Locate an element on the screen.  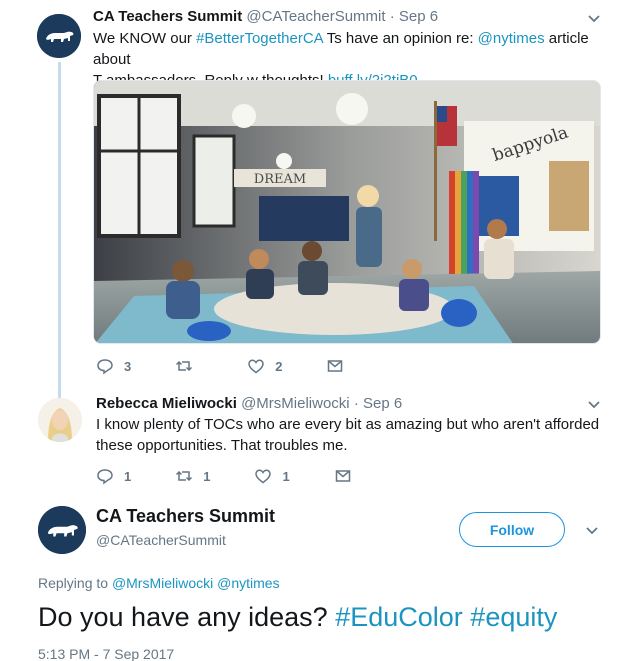
retweet-button: 1 is located at coordinates (192, 476).